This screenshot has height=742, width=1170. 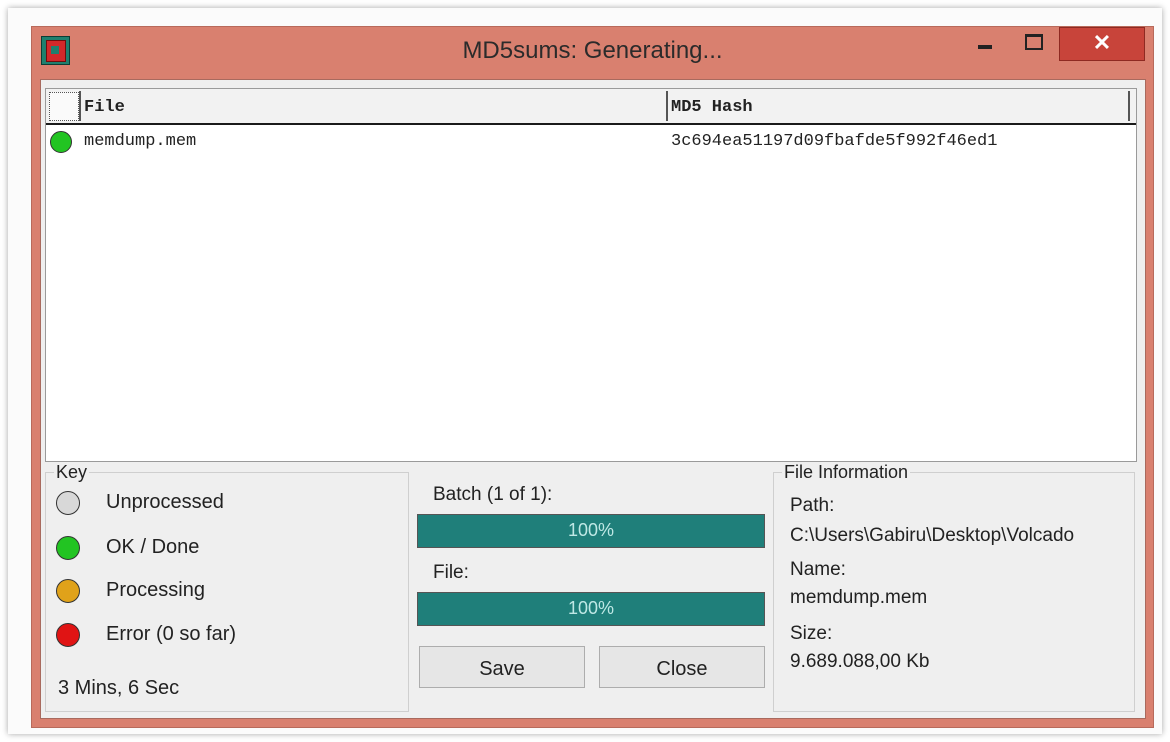 I want to click on file-information-title: File Information, so click(x=846, y=472).